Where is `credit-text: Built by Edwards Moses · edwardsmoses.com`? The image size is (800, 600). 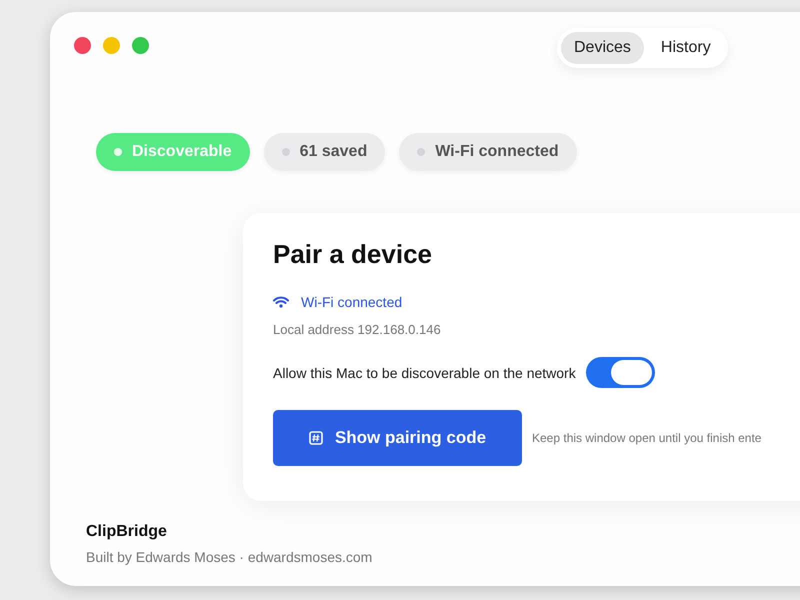 credit-text: Built by Edwards Moses · edwardsmoses.com is located at coordinates (230, 557).